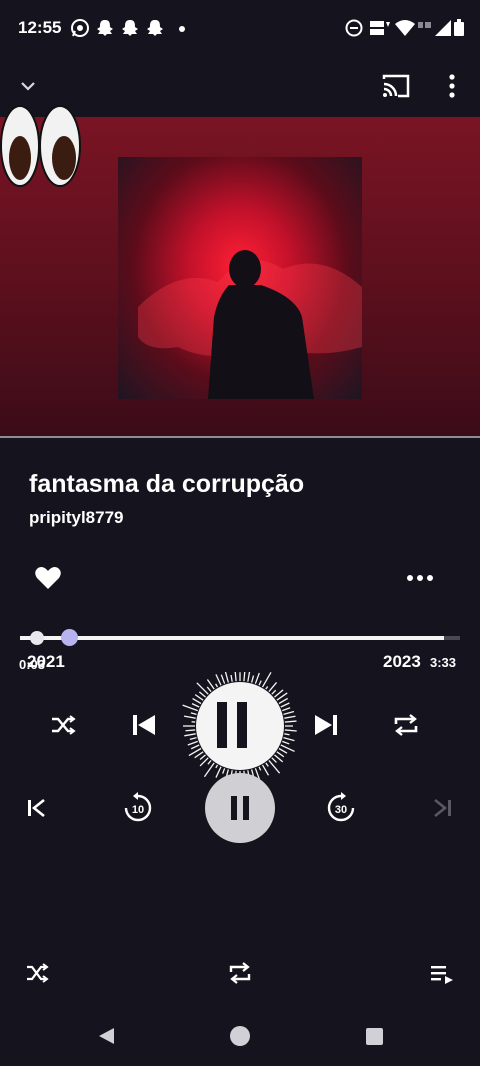 The height and width of the screenshot is (1066, 480). What do you see at coordinates (240, 808) in the screenshot?
I see `pause-button` at bounding box center [240, 808].